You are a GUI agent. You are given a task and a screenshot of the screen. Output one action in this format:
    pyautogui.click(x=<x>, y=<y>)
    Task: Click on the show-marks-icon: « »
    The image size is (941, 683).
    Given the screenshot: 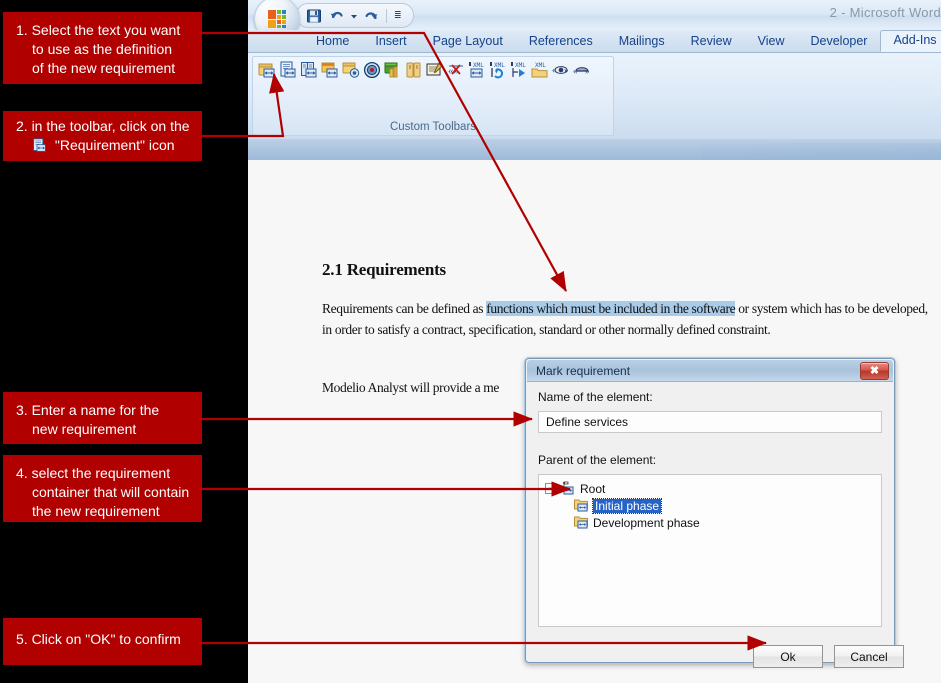 What is the action you would take?
    pyautogui.click(x=561, y=70)
    